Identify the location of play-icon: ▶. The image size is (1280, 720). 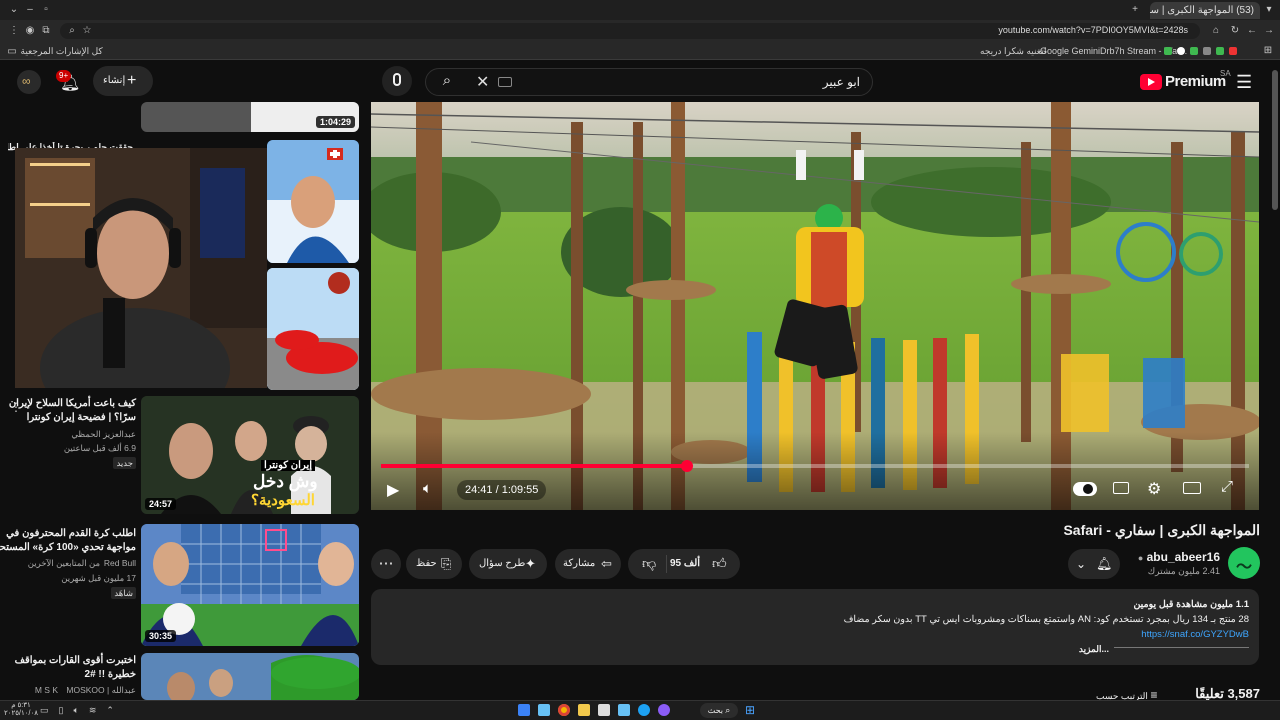
(393, 490).